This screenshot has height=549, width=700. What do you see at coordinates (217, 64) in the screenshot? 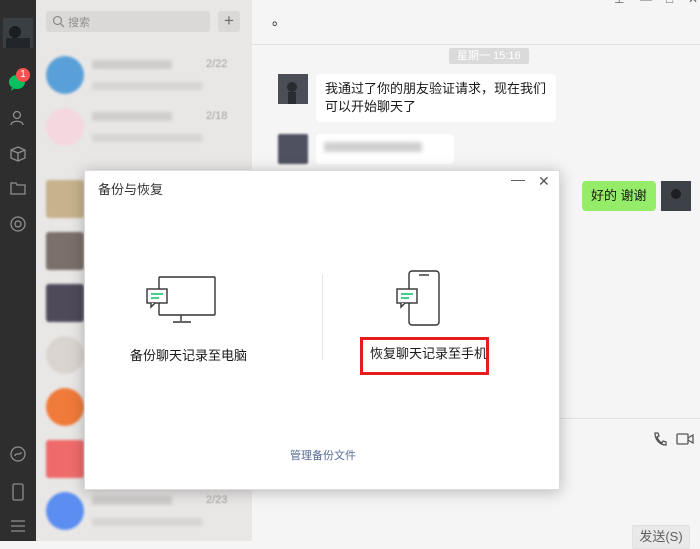
I see `chat-date: 2/22` at bounding box center [217, 64].